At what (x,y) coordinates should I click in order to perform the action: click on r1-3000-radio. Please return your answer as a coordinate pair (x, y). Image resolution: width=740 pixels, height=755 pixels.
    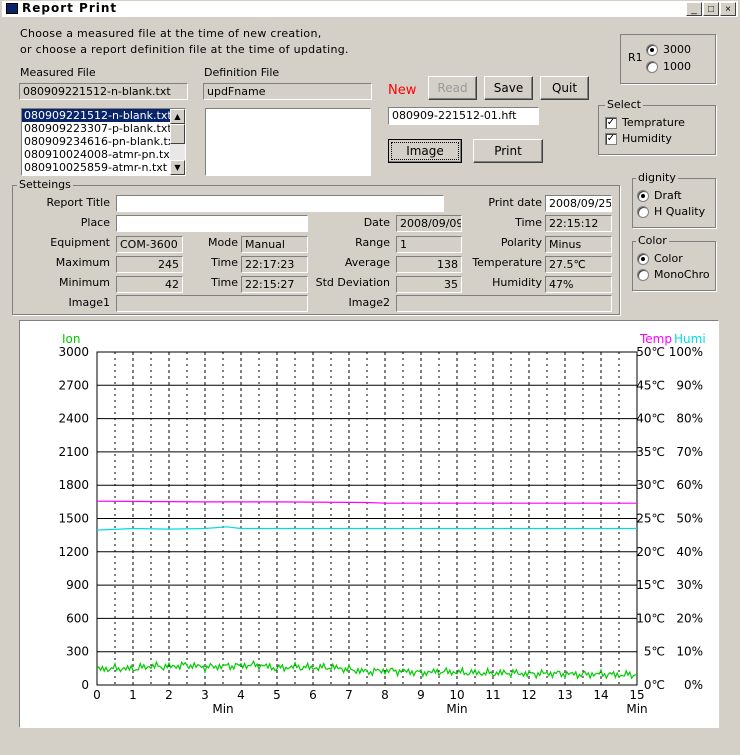
    Looking at the image, I should click on (652, 50).